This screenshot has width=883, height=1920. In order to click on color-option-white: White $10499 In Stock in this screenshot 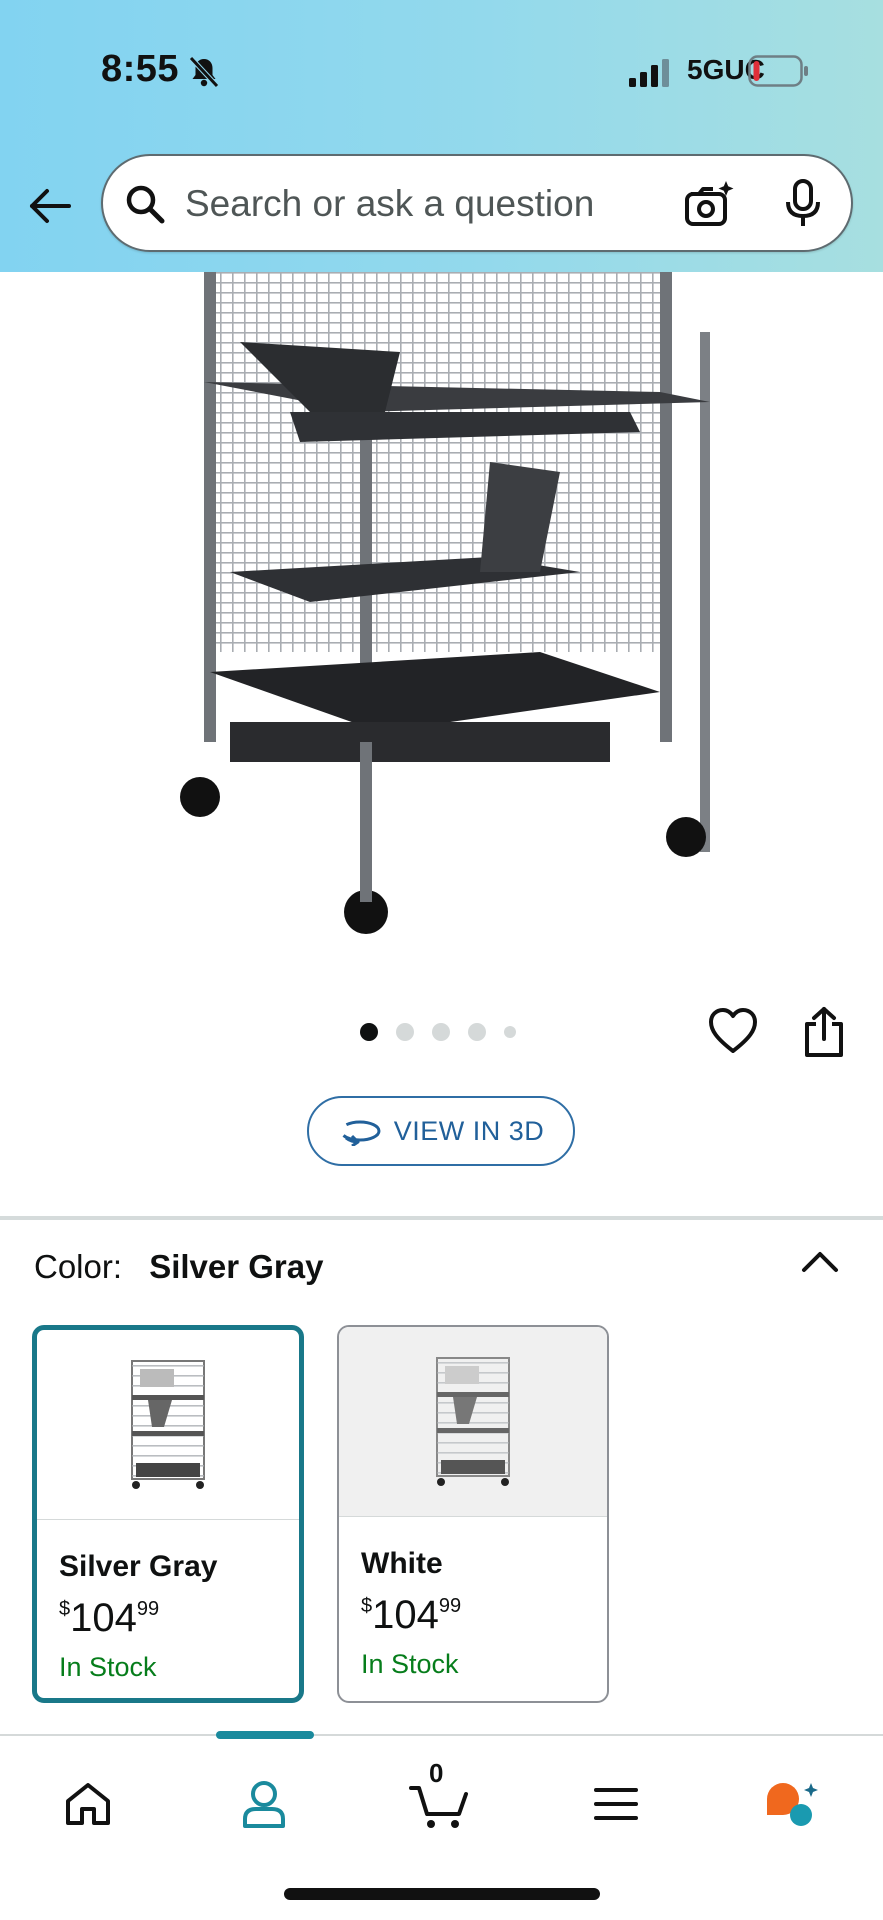, I will do `click(473, 1514)`.